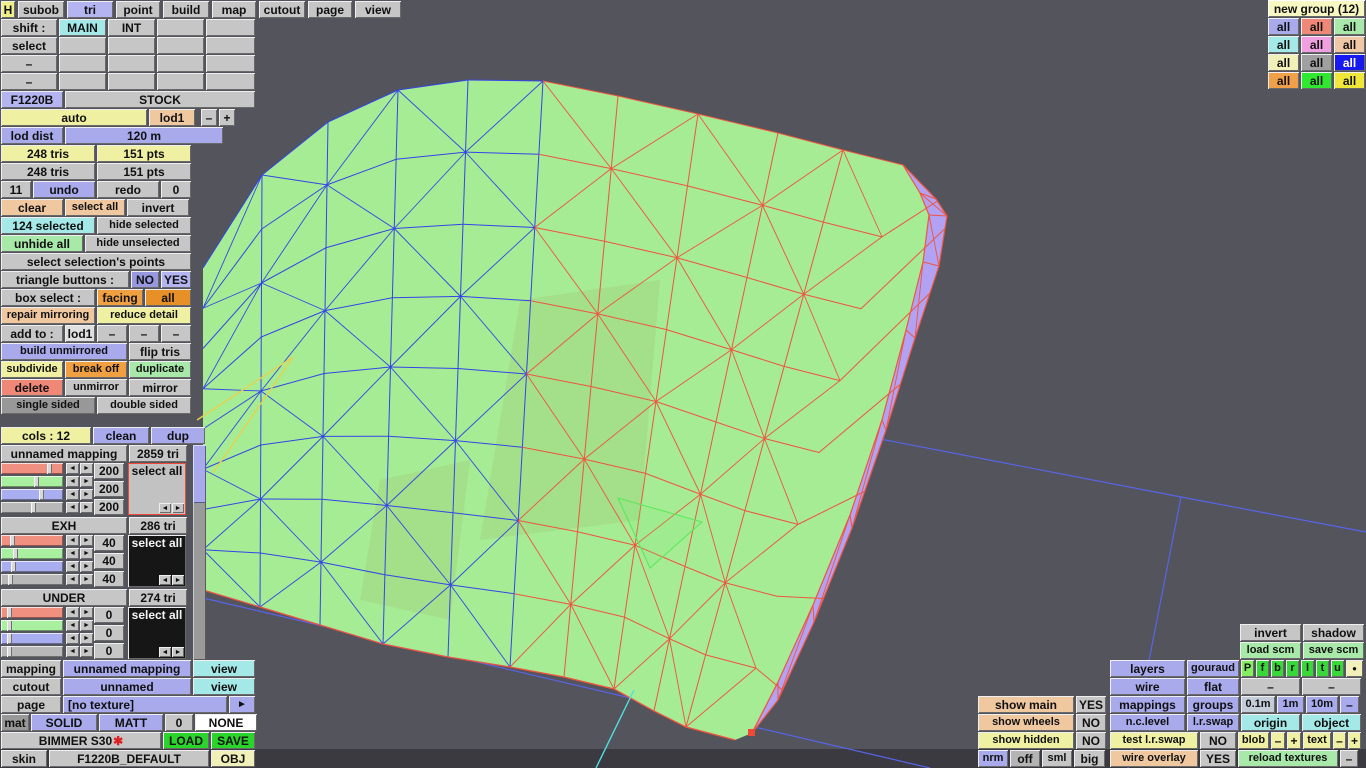 The width and height of the screenshot is (1366, 768). Describe the element at coordinates (172, 117) in the screenshot. I see `lod-current: lod1` at that location.